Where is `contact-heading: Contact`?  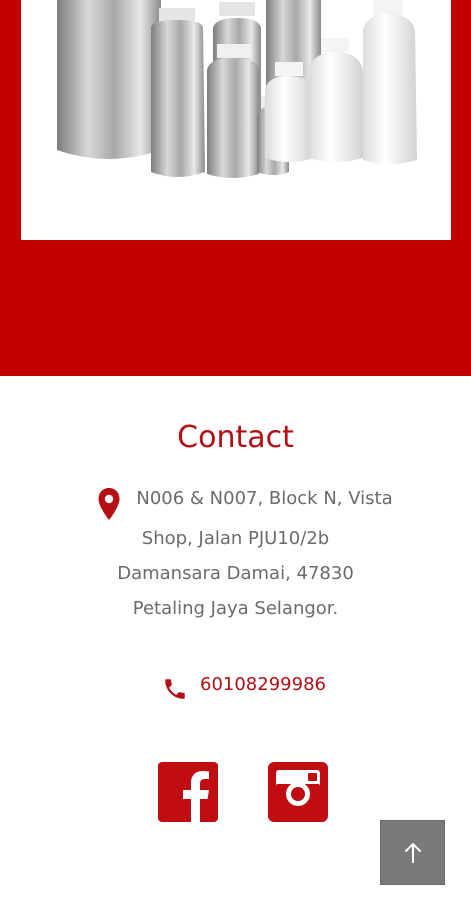 contact-heading: Contact is located at coordinates (235, 437).